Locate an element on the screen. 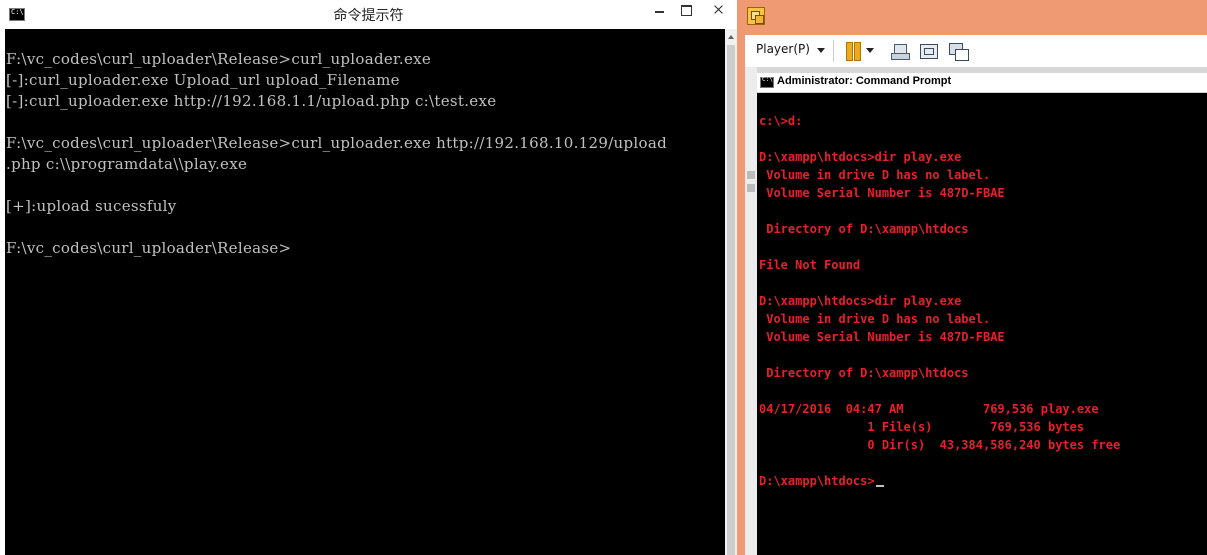 This screenshot has width=1207, height=555. console-line: File Not Found is located at coordinates (810, 265).